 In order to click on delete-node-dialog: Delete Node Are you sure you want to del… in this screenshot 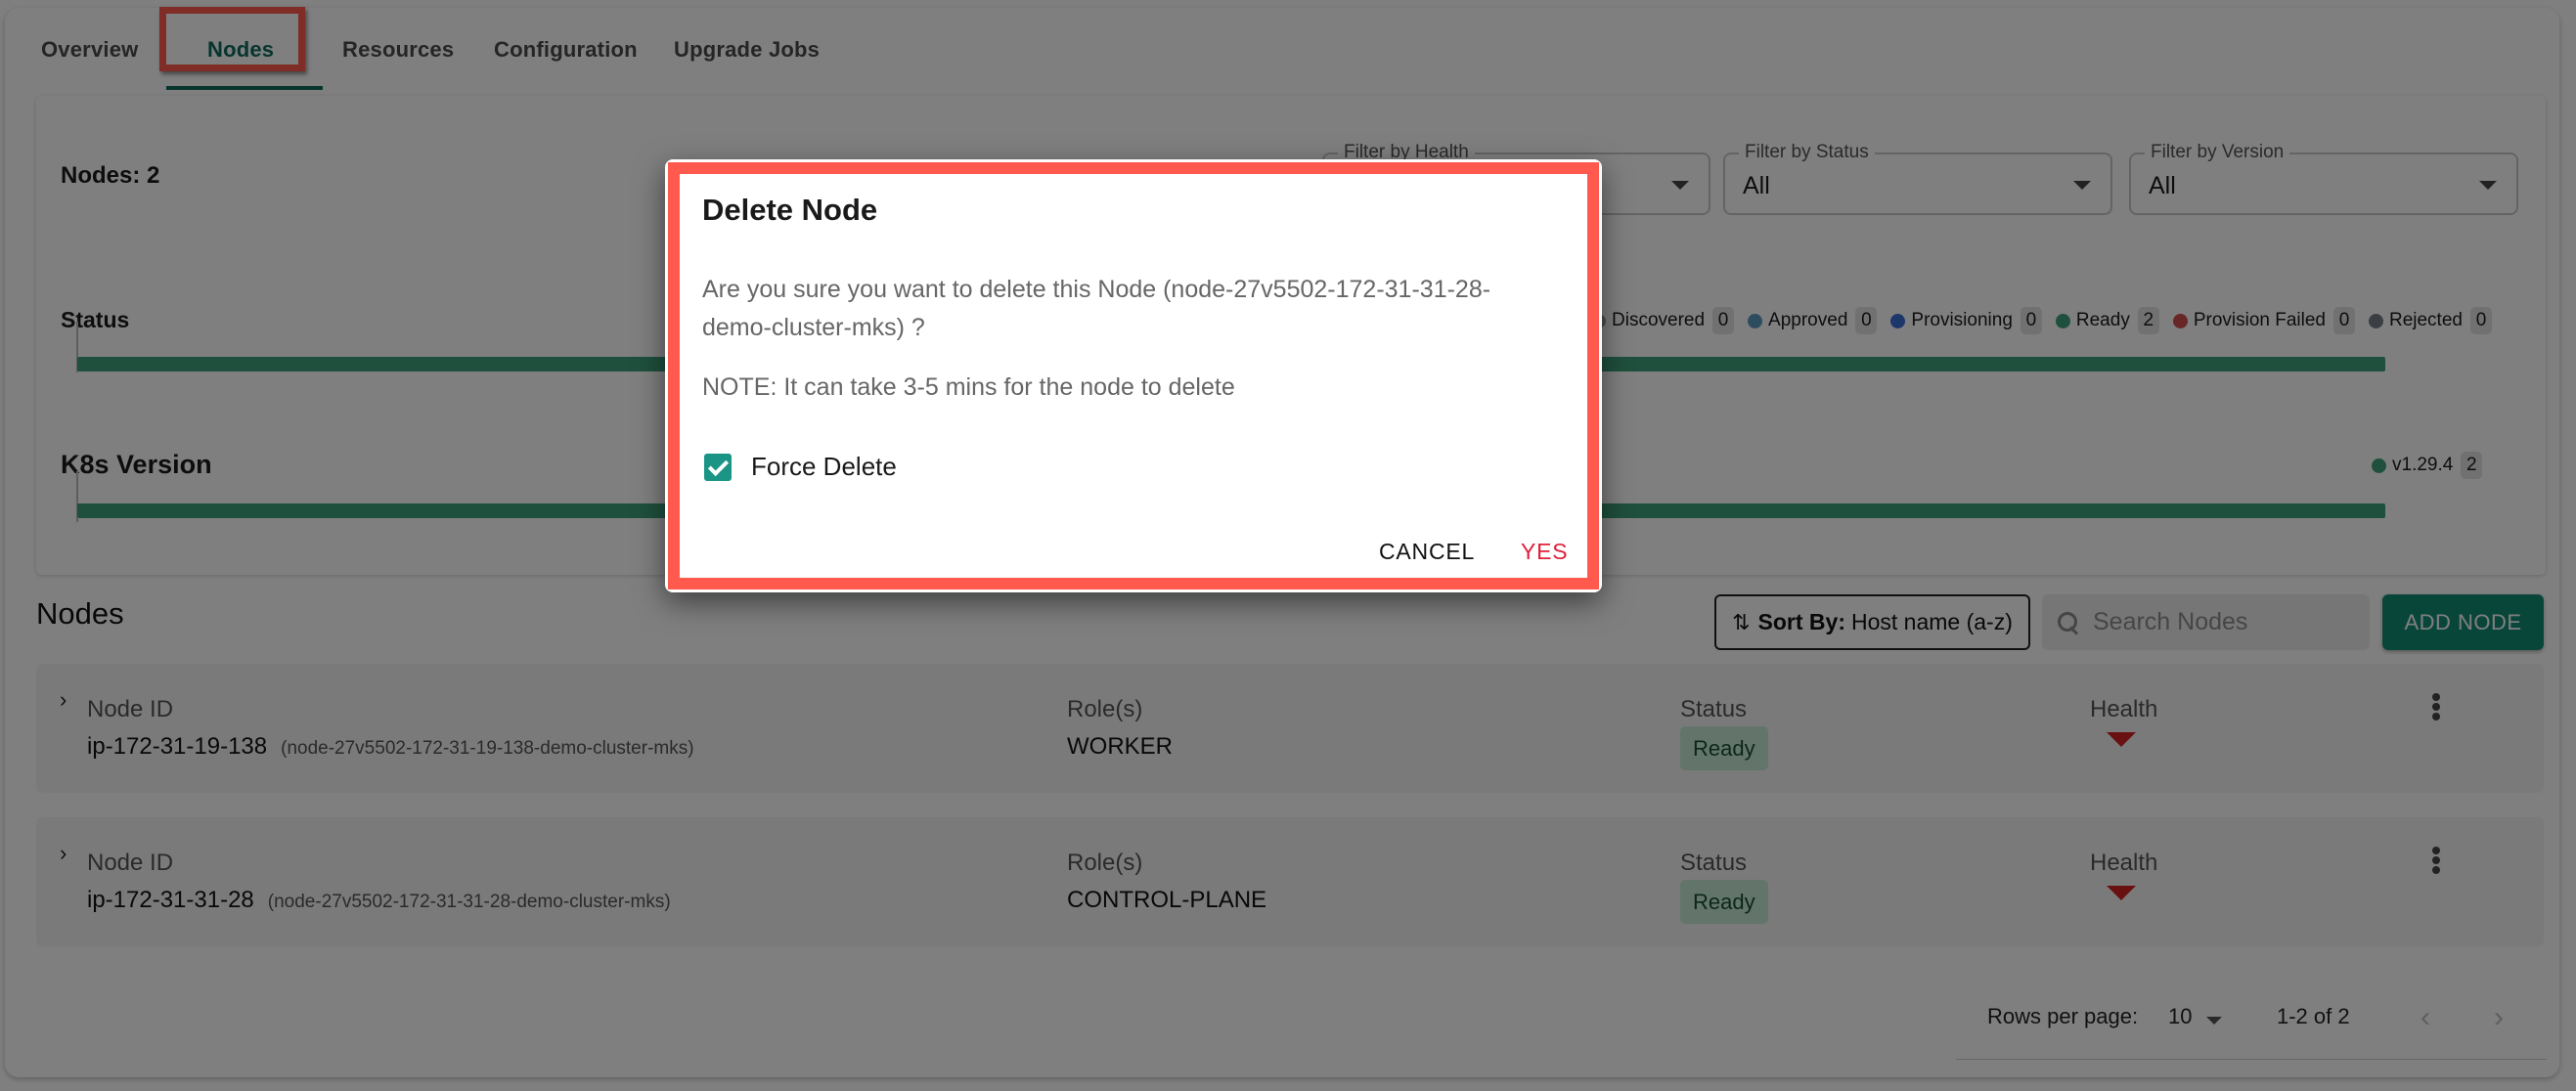, I will do `click(1133, 375)`.